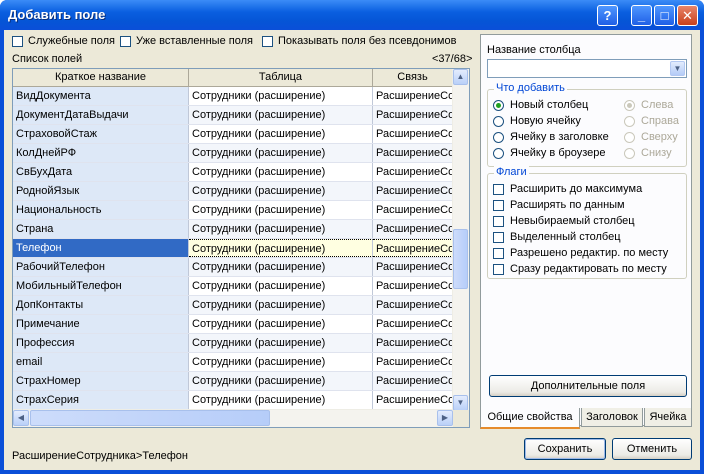  What do you see at coordinates (607, 15) in the screenshot?
I see `help-button: ?` at bounding box center [607, 15].